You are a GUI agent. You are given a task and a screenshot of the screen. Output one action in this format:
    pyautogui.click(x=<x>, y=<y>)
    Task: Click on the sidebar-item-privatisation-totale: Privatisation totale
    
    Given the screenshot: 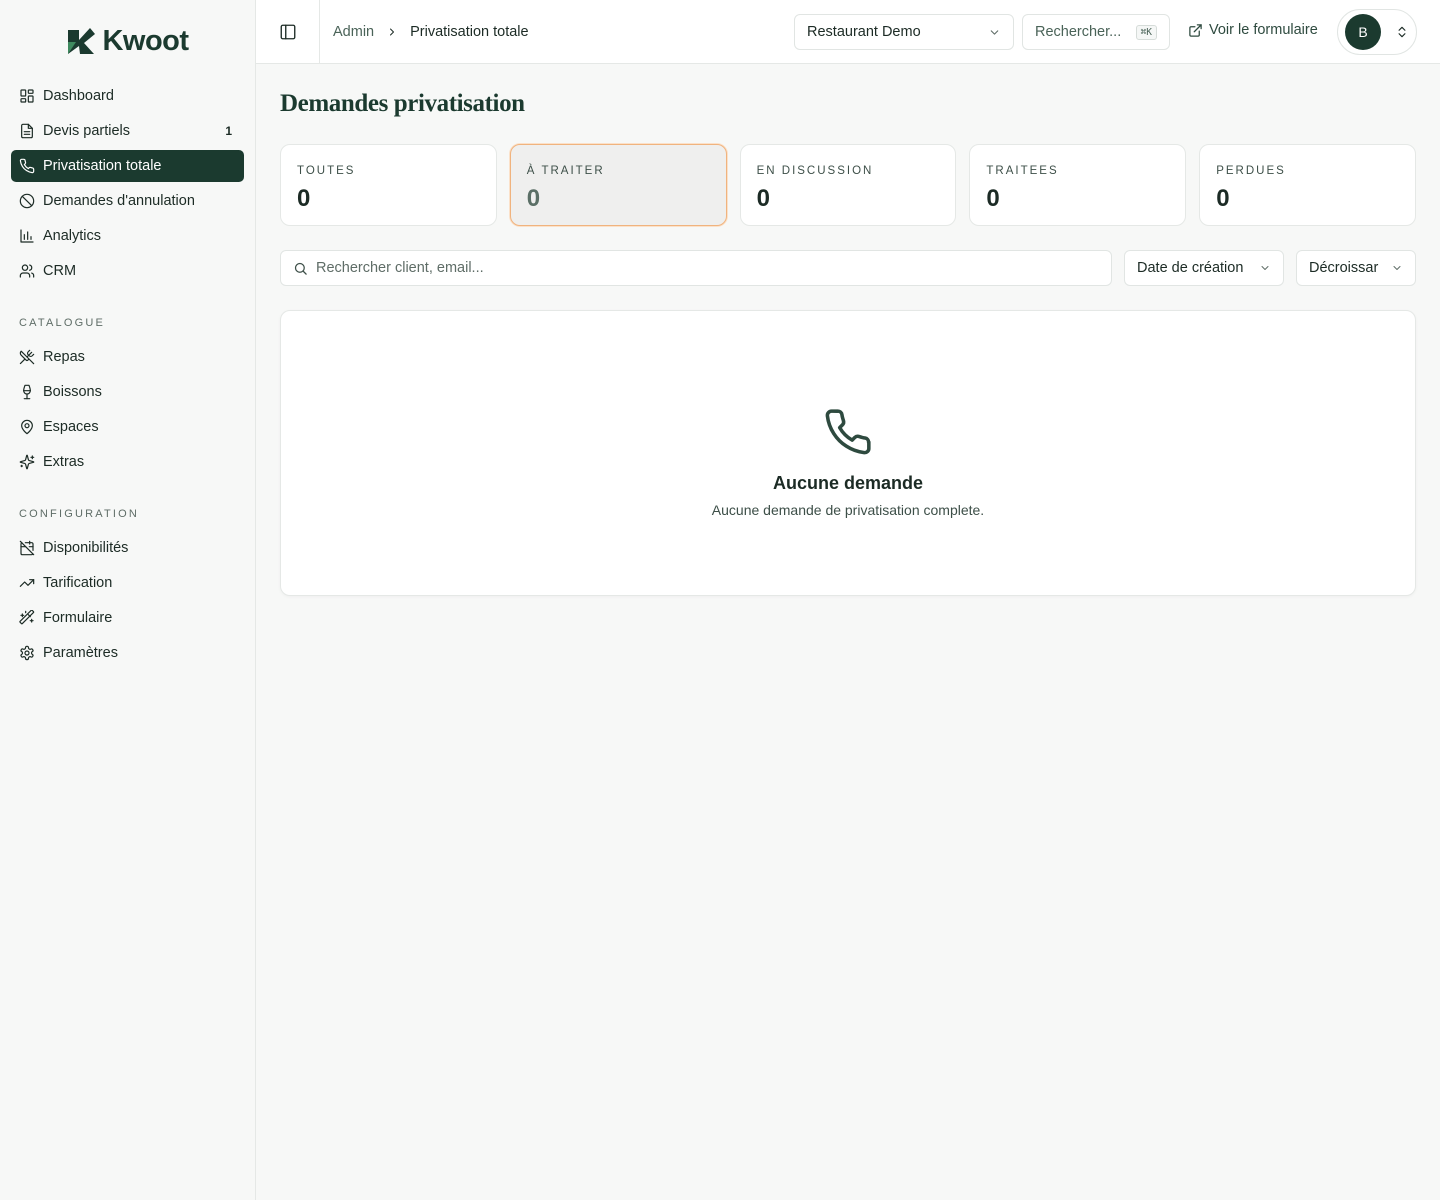 What is the action you would take?
    pyautogui.click(x=127, y=166)
    